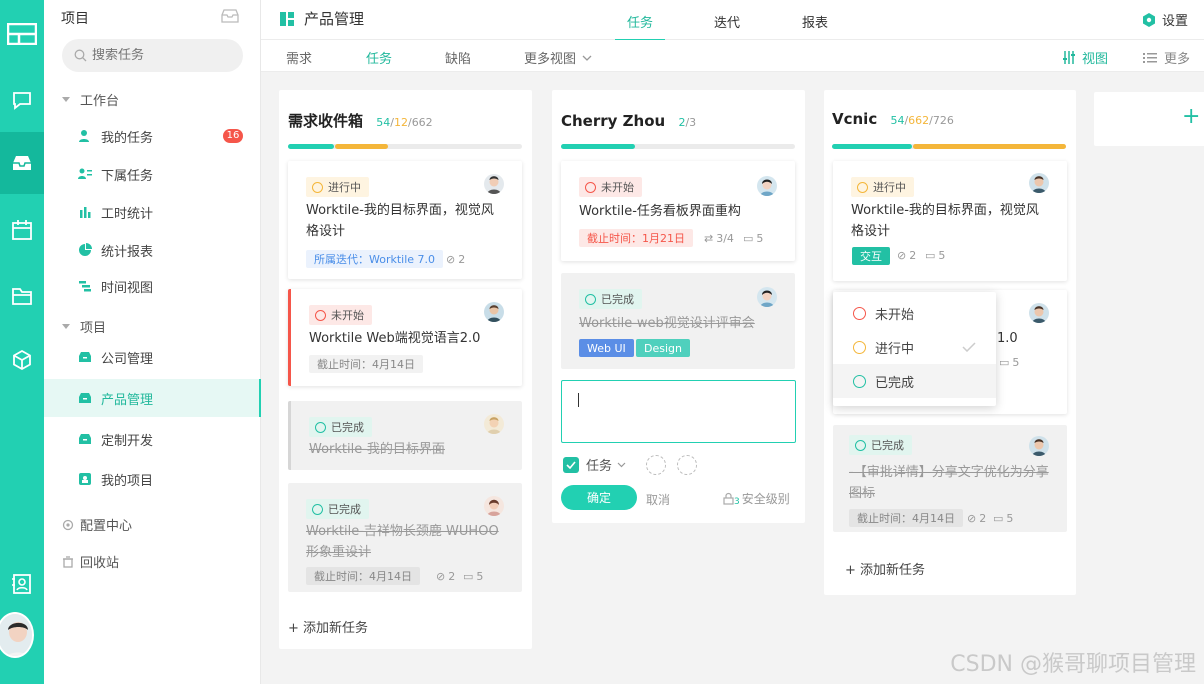  I want to click on status-option-label: 进行中, so click(895, 349).